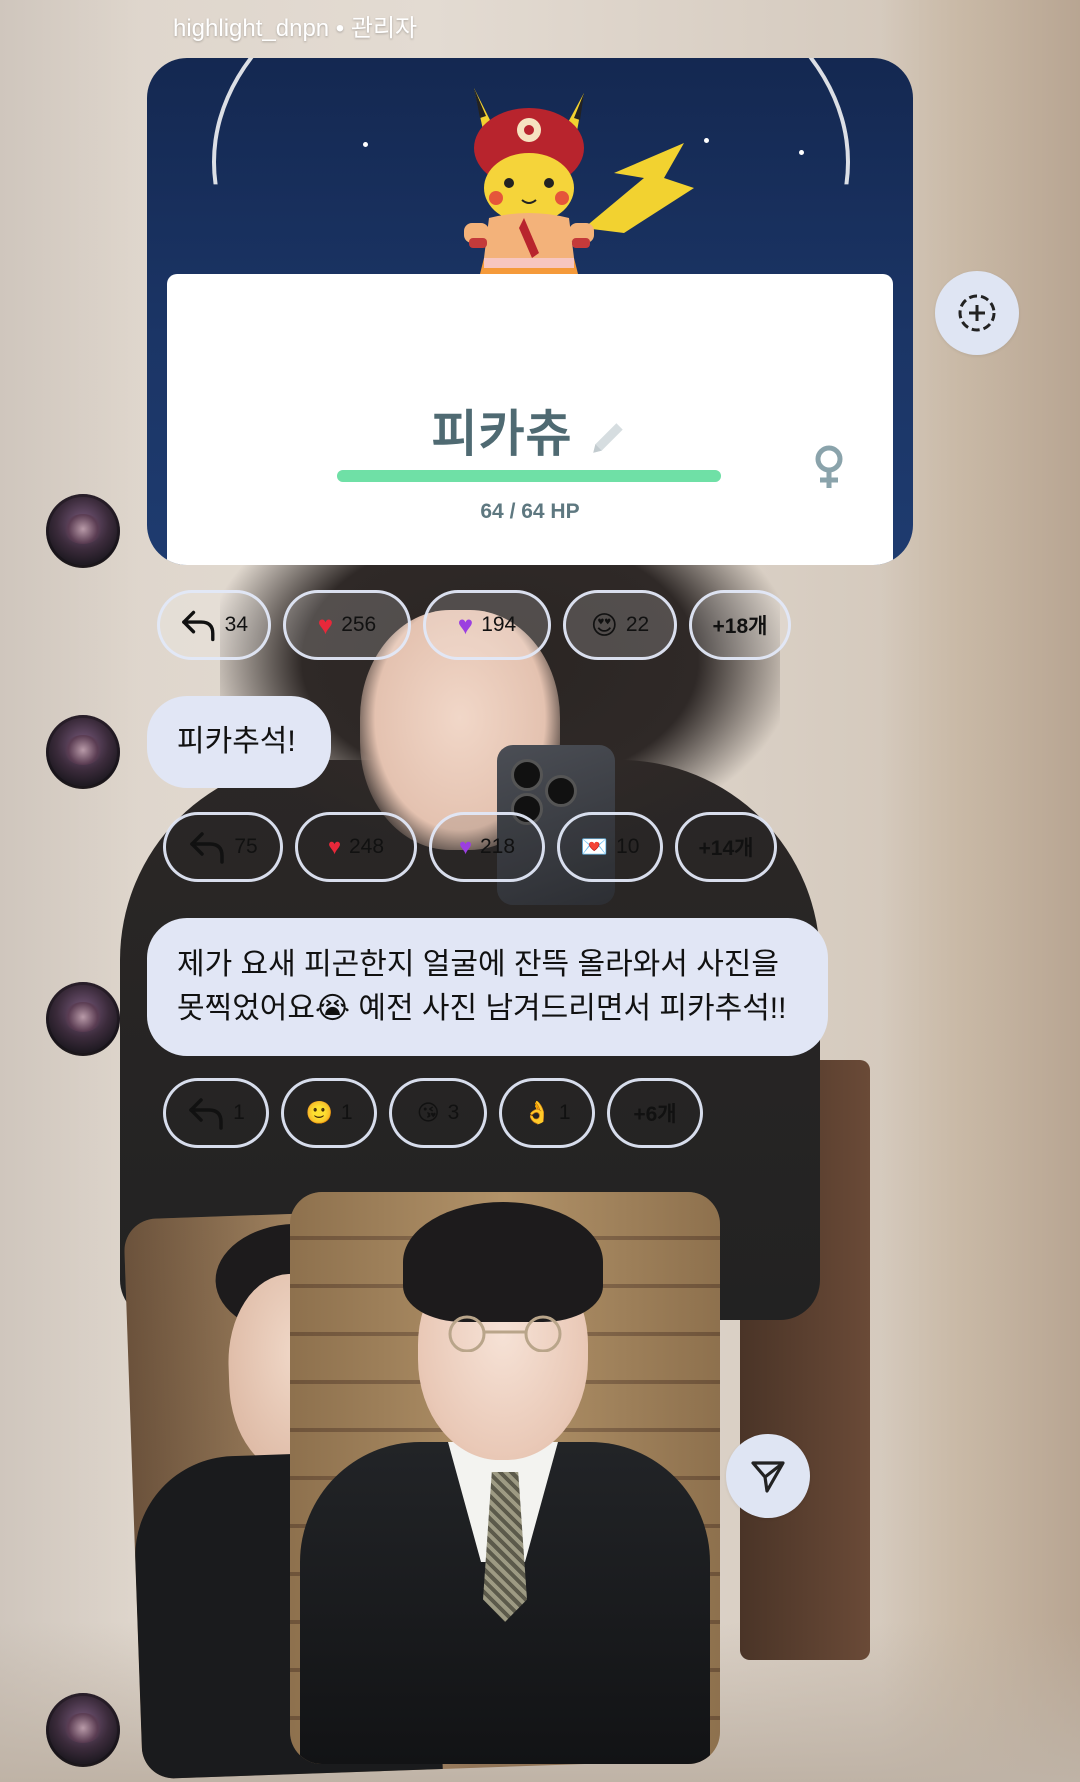 Image resolution: width=1080 pixels, height=1782 pixels. Describe the element at coordinates (295, 28) in the screenshot. I see `sender-header: highlight_dnpn • 관리자` at that location.